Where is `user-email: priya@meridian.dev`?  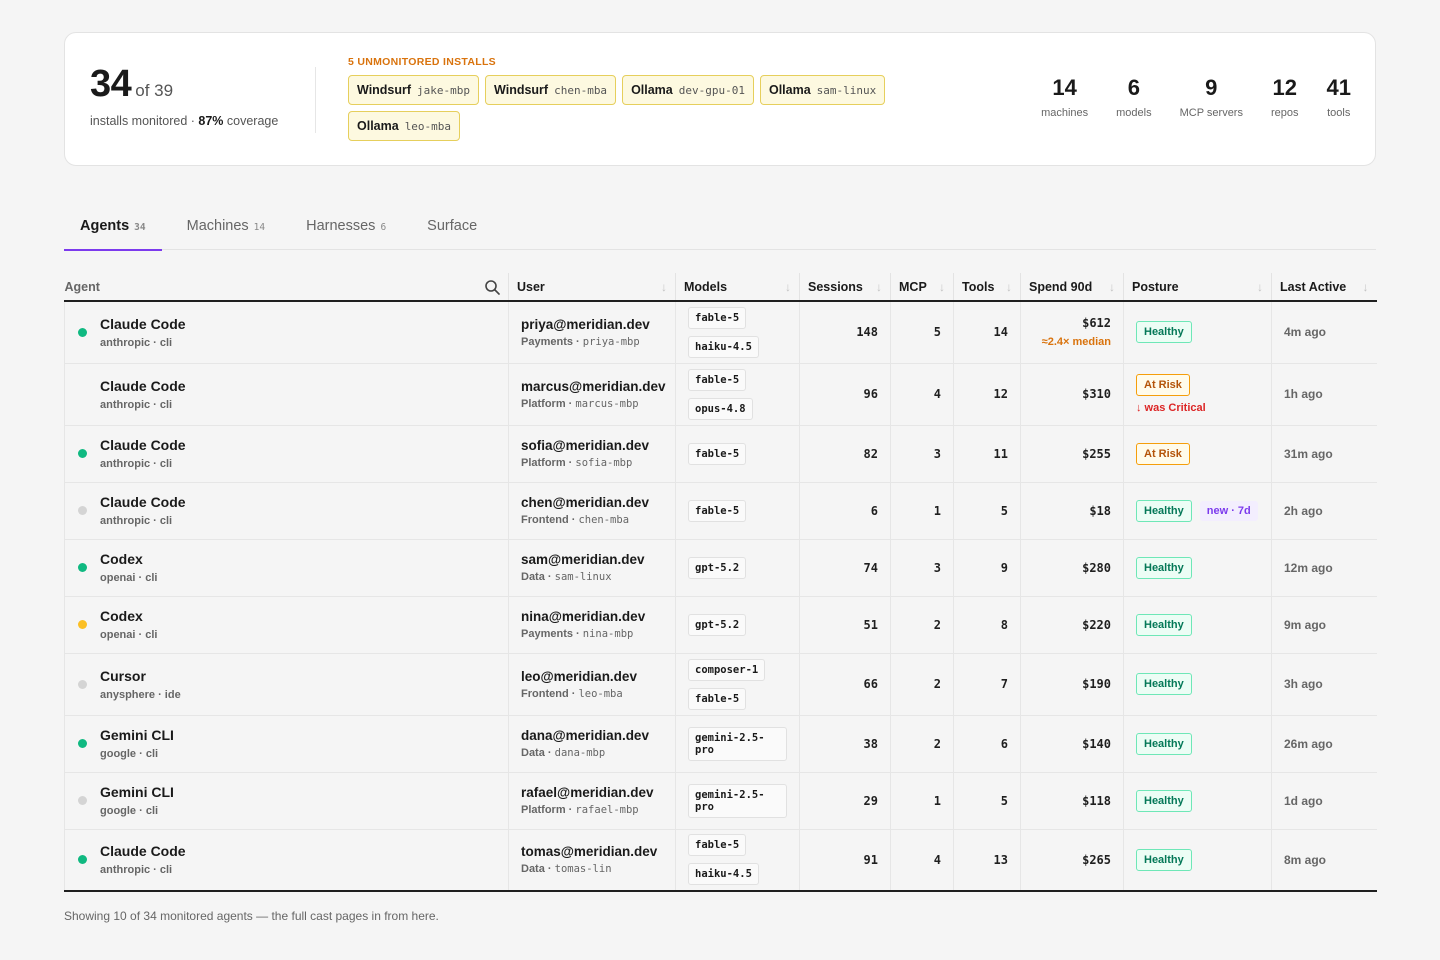
user-email: priya@meridian.dev is located at coordinates (592, 324).